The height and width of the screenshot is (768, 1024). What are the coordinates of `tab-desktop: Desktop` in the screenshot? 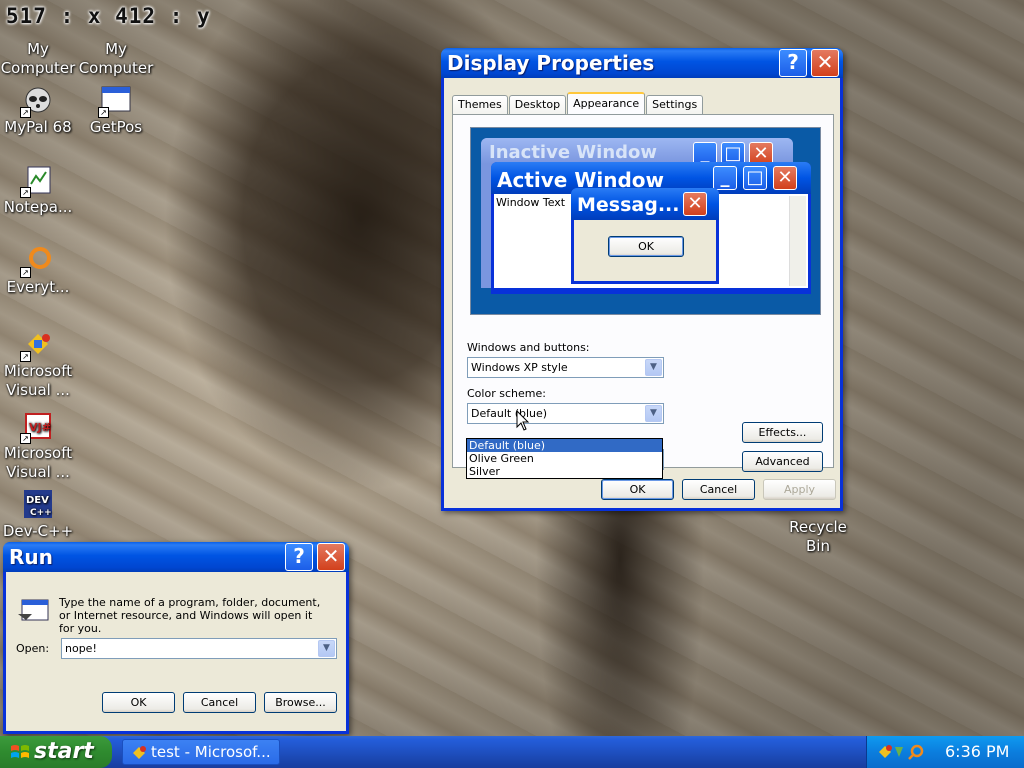 It's located at (537, 104).